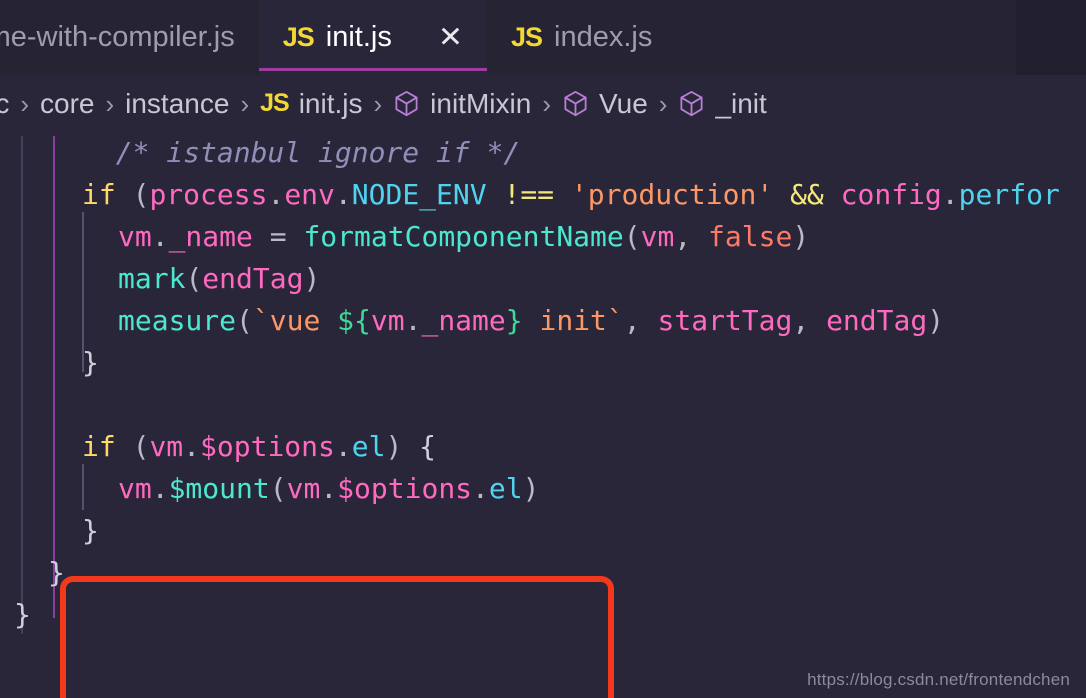 The width and height of the screenshot is (1086, 698). What do you see at coordinates (938, 679) in the screenshot?
I see `watermark-url: https://blog.csdn.net/frontendchen` at bounding box center [938, 679].